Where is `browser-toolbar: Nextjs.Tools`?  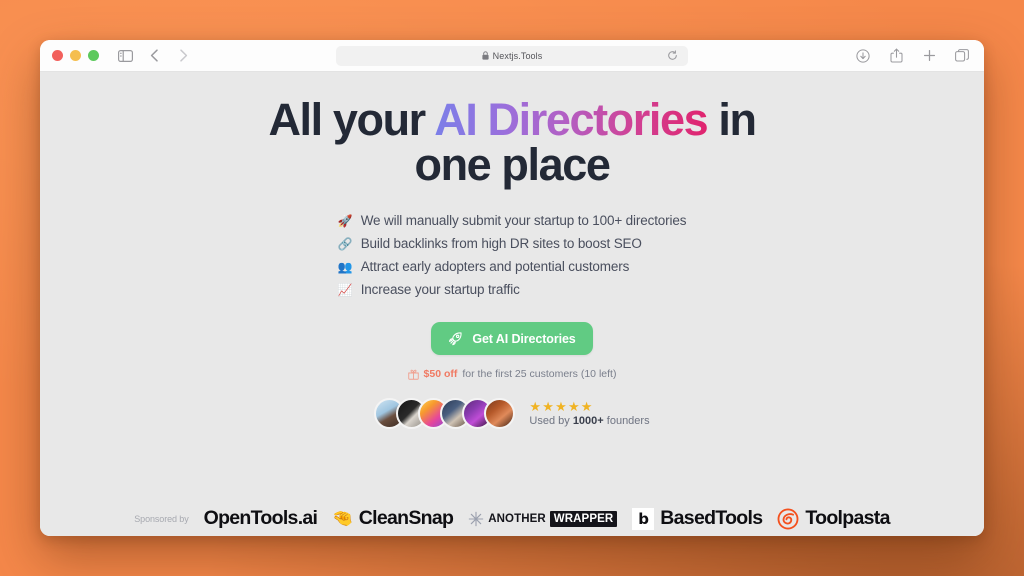
browser-toolbar: Nextjs.Tools is located at coordinates (512, 56).